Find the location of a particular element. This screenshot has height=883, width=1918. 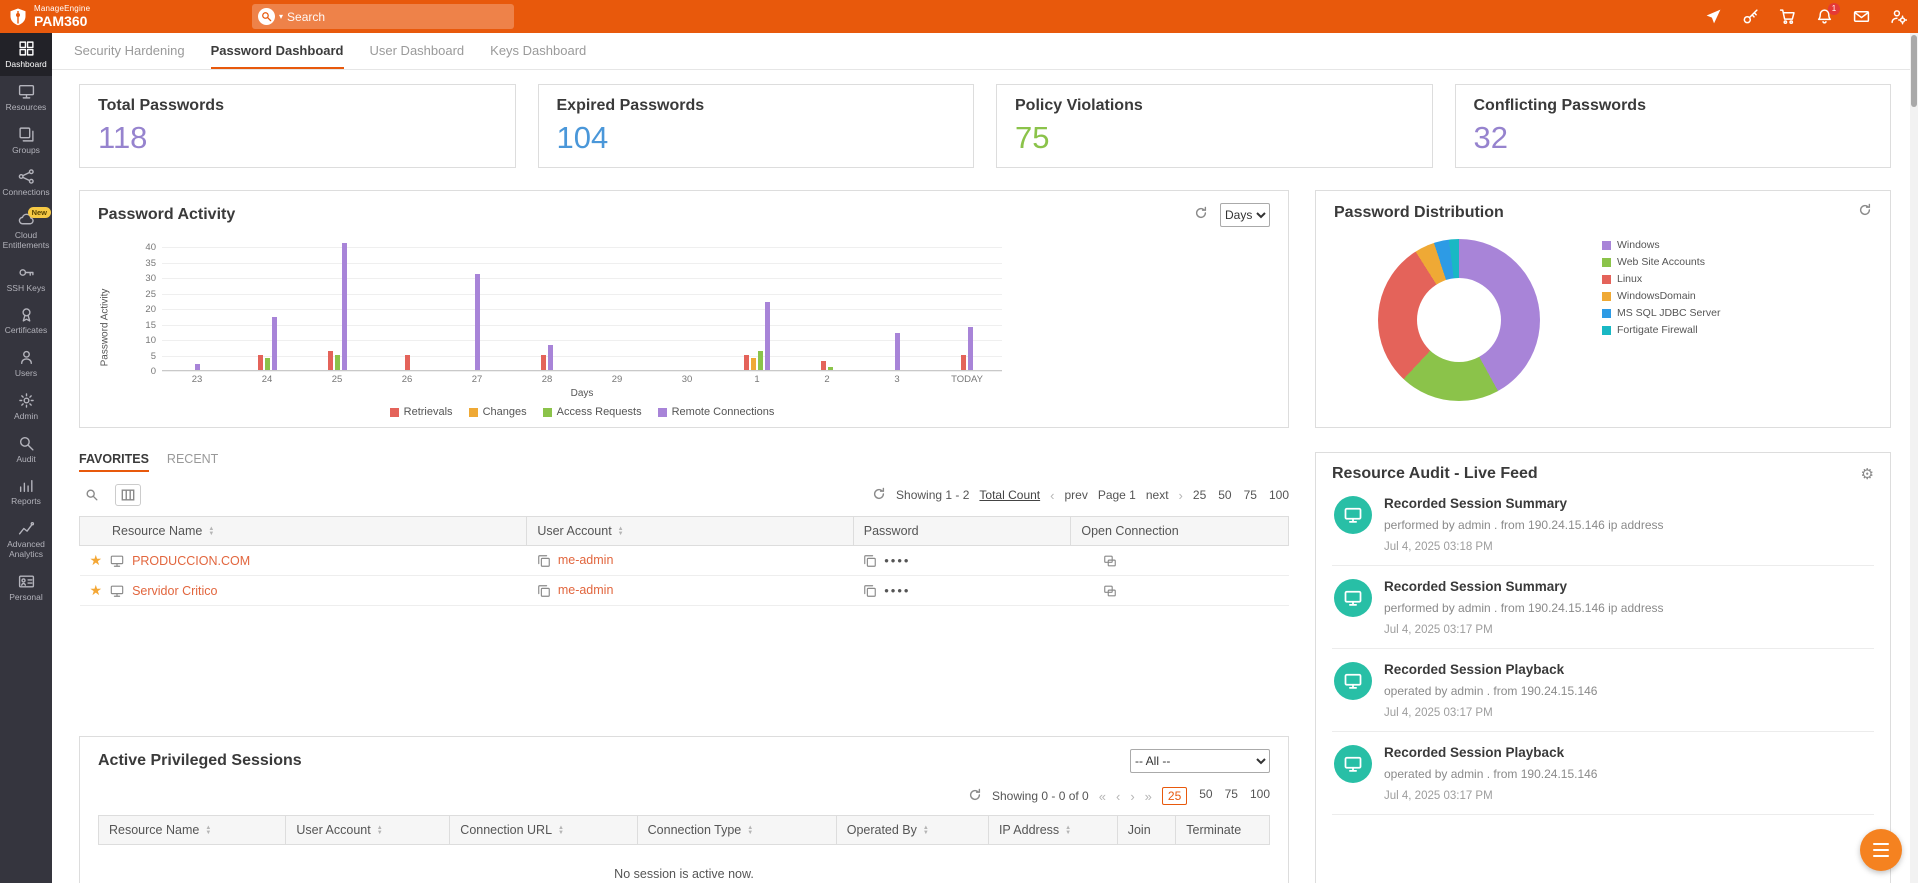

tab-keys-dashboard: Keys Dashboard is located at coordinates (538, 51).